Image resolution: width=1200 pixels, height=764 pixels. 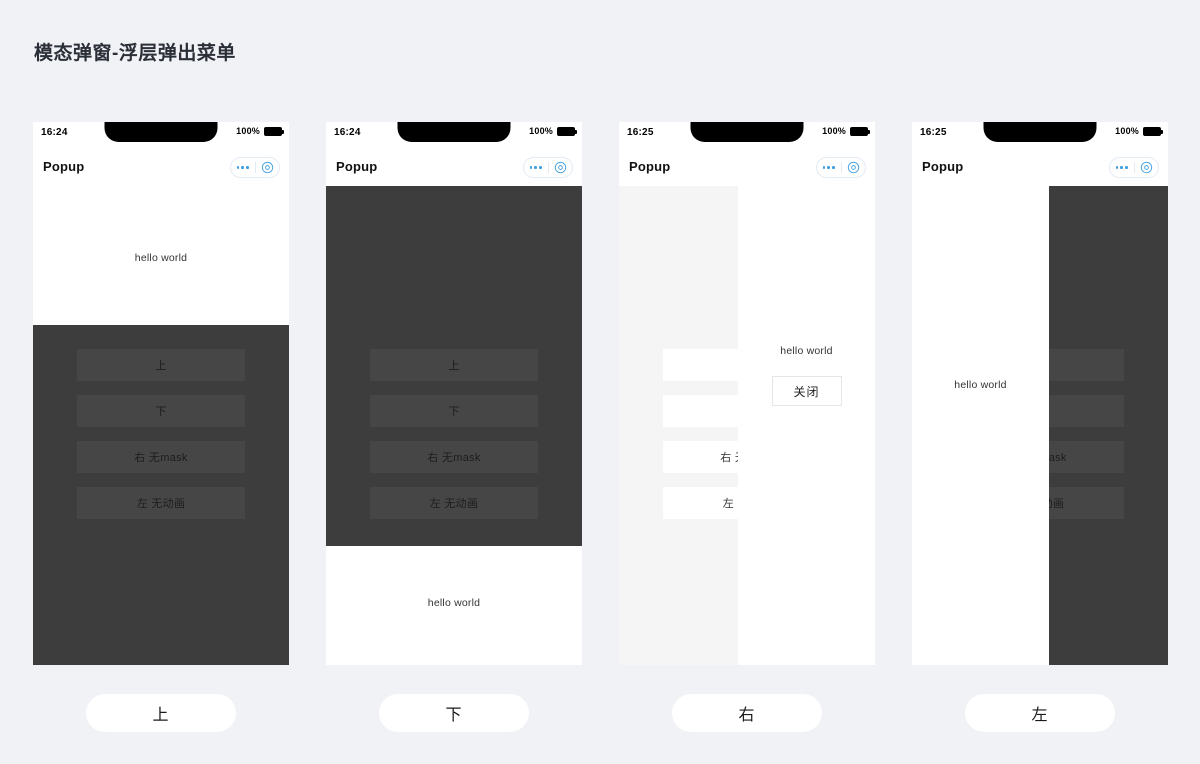 I want to click on page-title: 模态弹窗-浮层弹出菜单, so click(x=135, y=53).